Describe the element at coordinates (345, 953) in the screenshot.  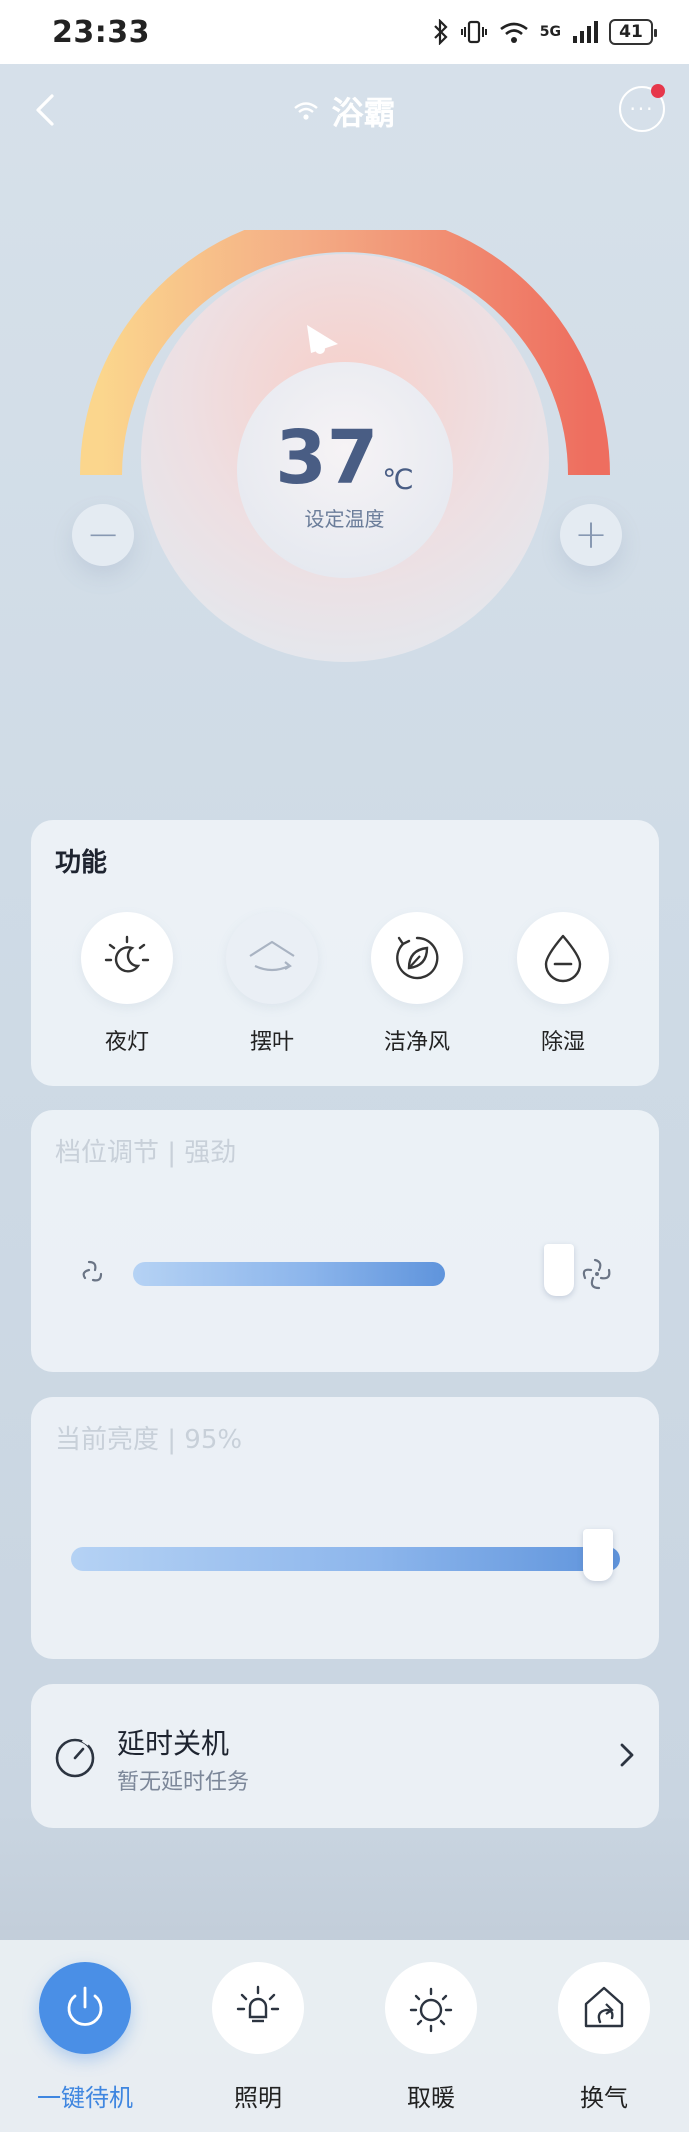
I see `functions-card: 功能 夜灯 摆叶 洁净风 除湿` at that location.